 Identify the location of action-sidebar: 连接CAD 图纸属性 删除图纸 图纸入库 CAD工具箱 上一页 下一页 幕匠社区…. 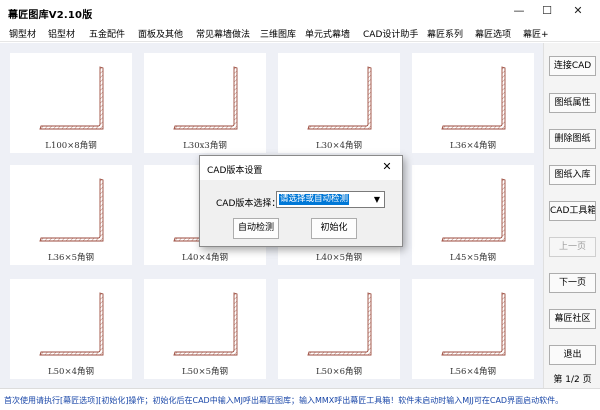
(571, 215).